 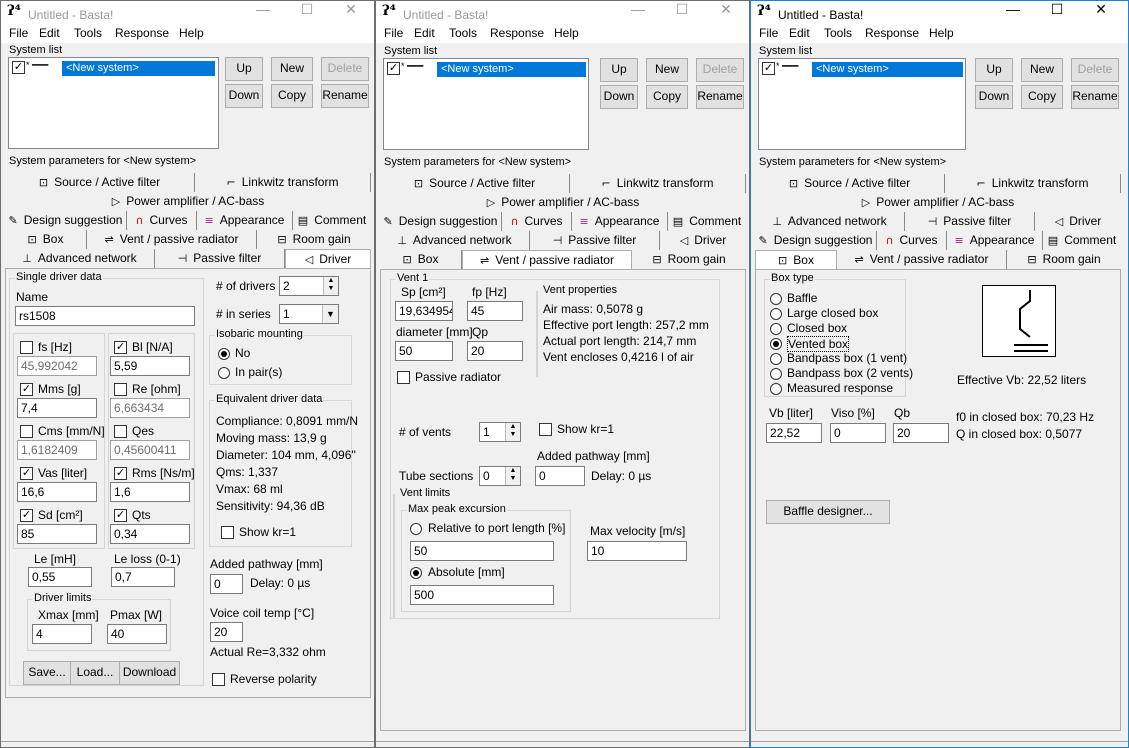 I want to click on menu-tools: Tools, so click(x=88, y=33).